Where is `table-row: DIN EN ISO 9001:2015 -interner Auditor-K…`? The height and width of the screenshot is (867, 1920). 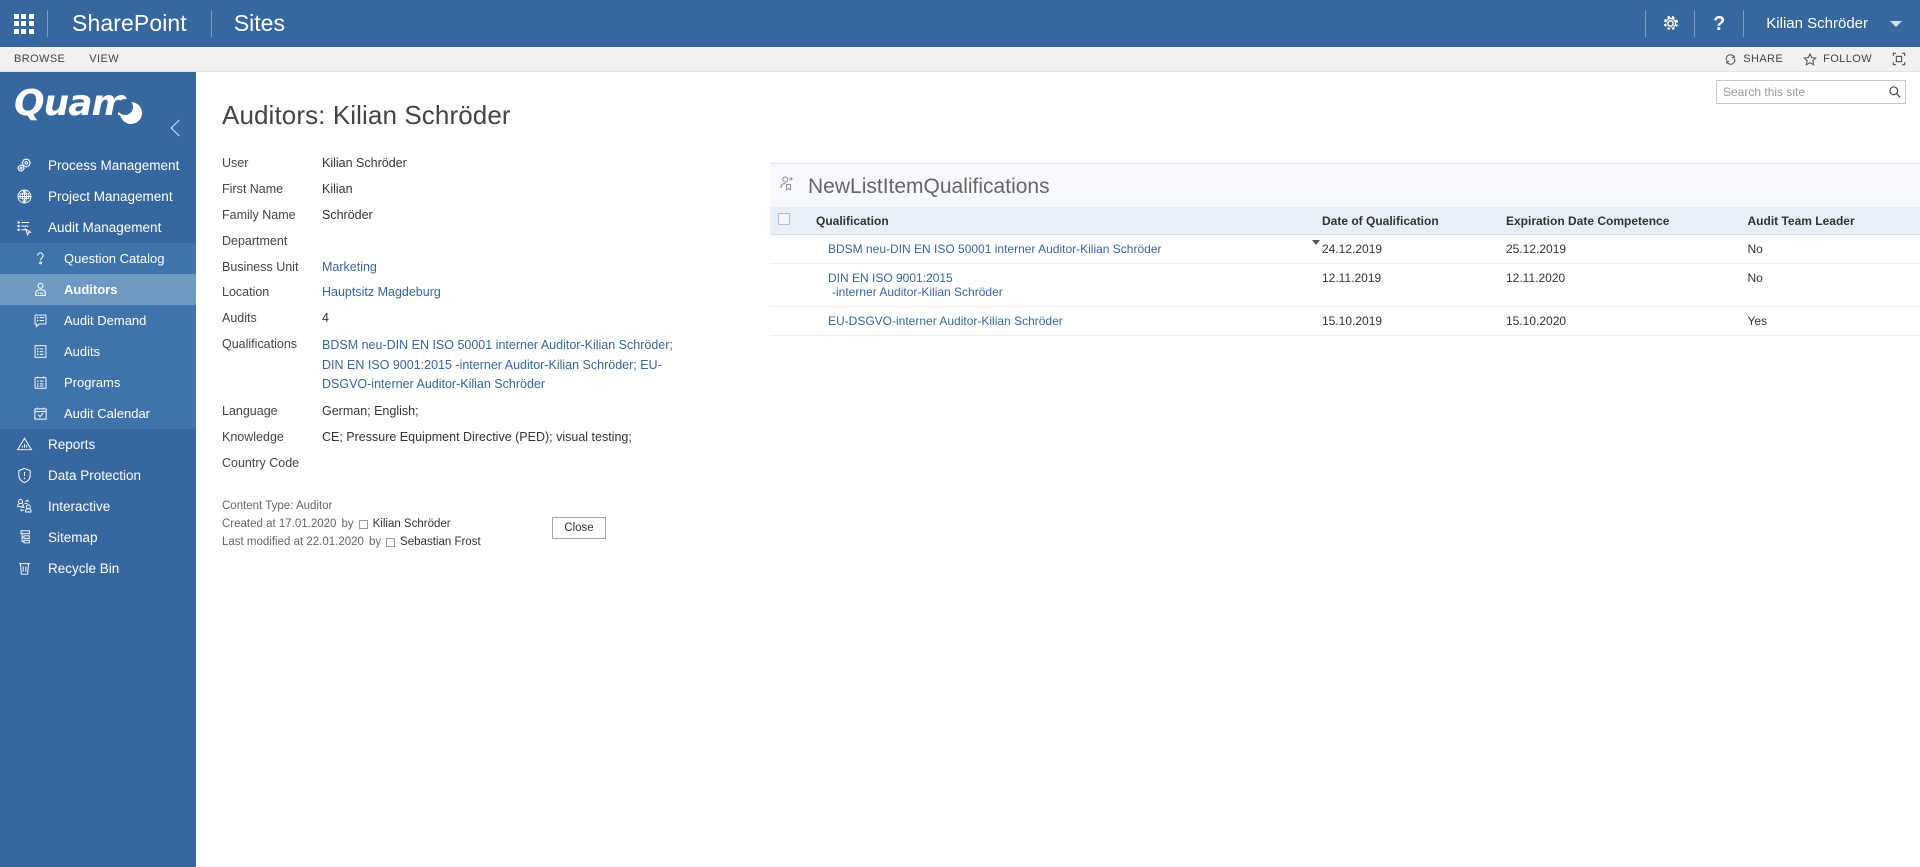 table-row: DIN EN ISO 9001:2015 -interner Auditor-K… is located at coordinates (1345, 285).